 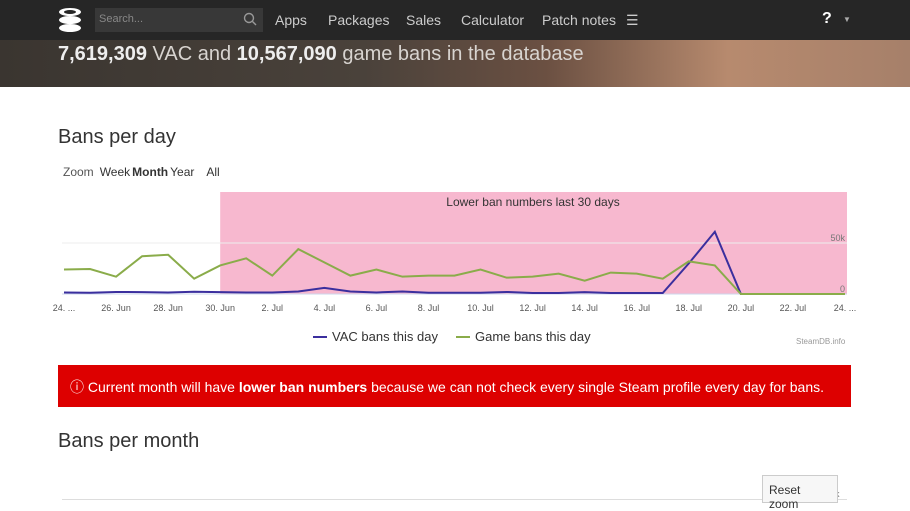 I want to click on steamdb-logo-icon, so click(x=70, y=20).